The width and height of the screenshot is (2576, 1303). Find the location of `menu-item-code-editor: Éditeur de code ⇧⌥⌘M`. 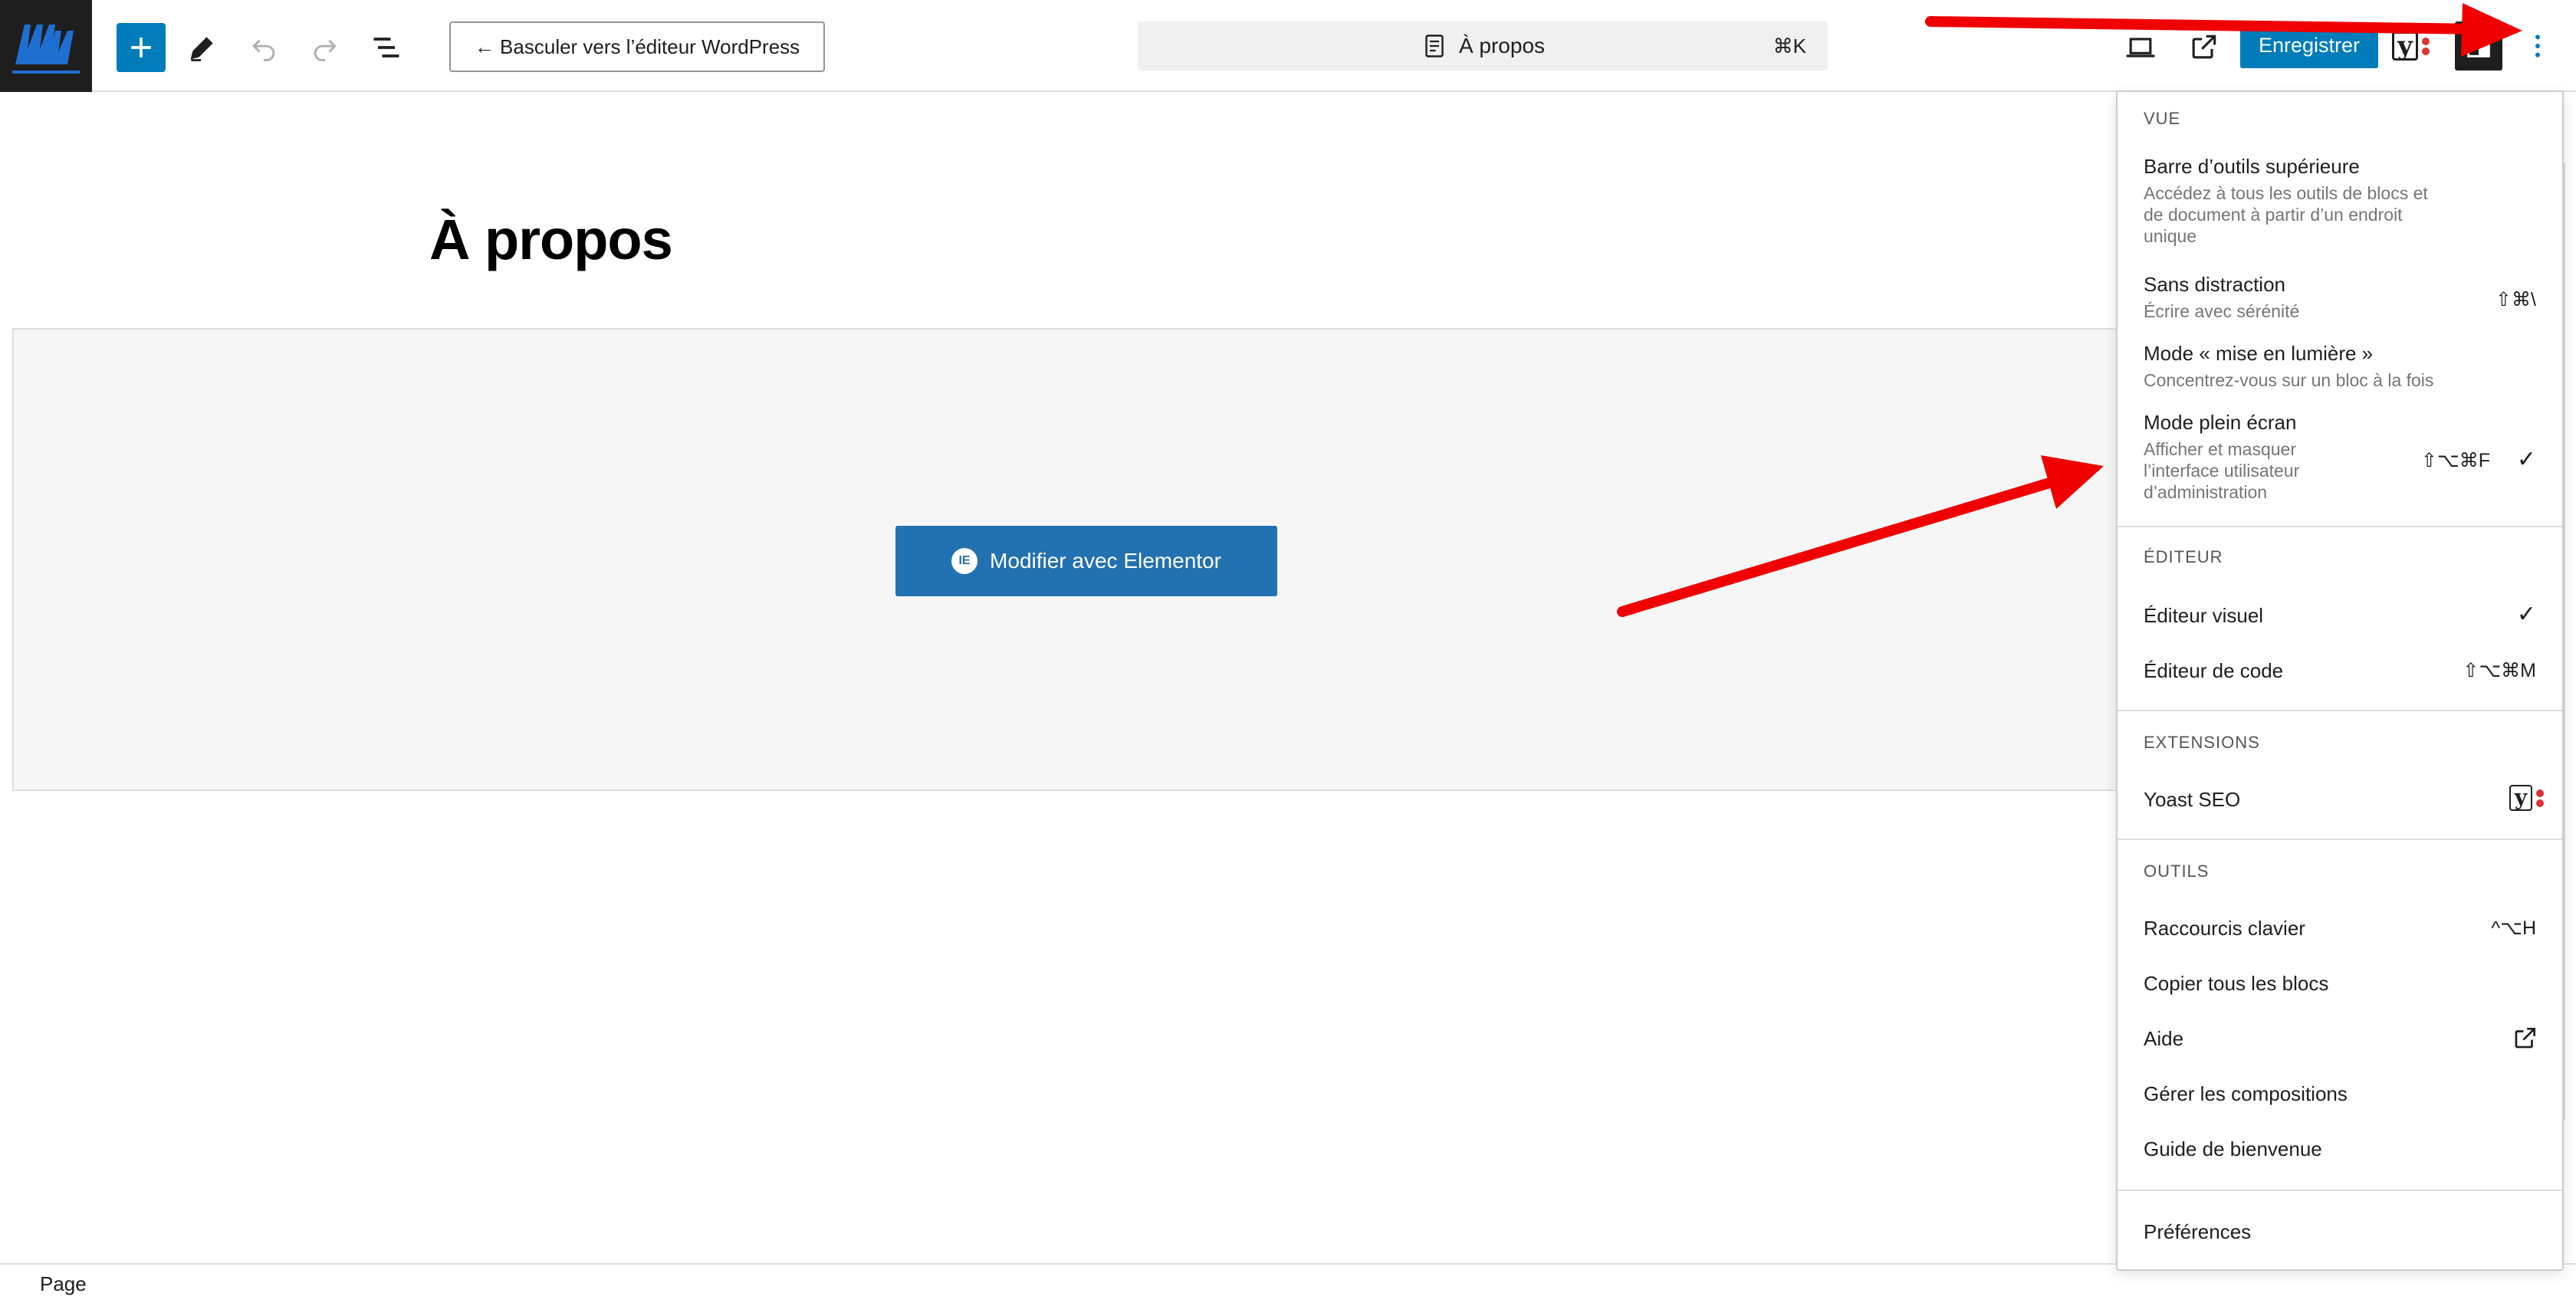

menu-item-code-editor: Éditeur de code ⇧⌥⌘M is located at coordinates (2340, 672).